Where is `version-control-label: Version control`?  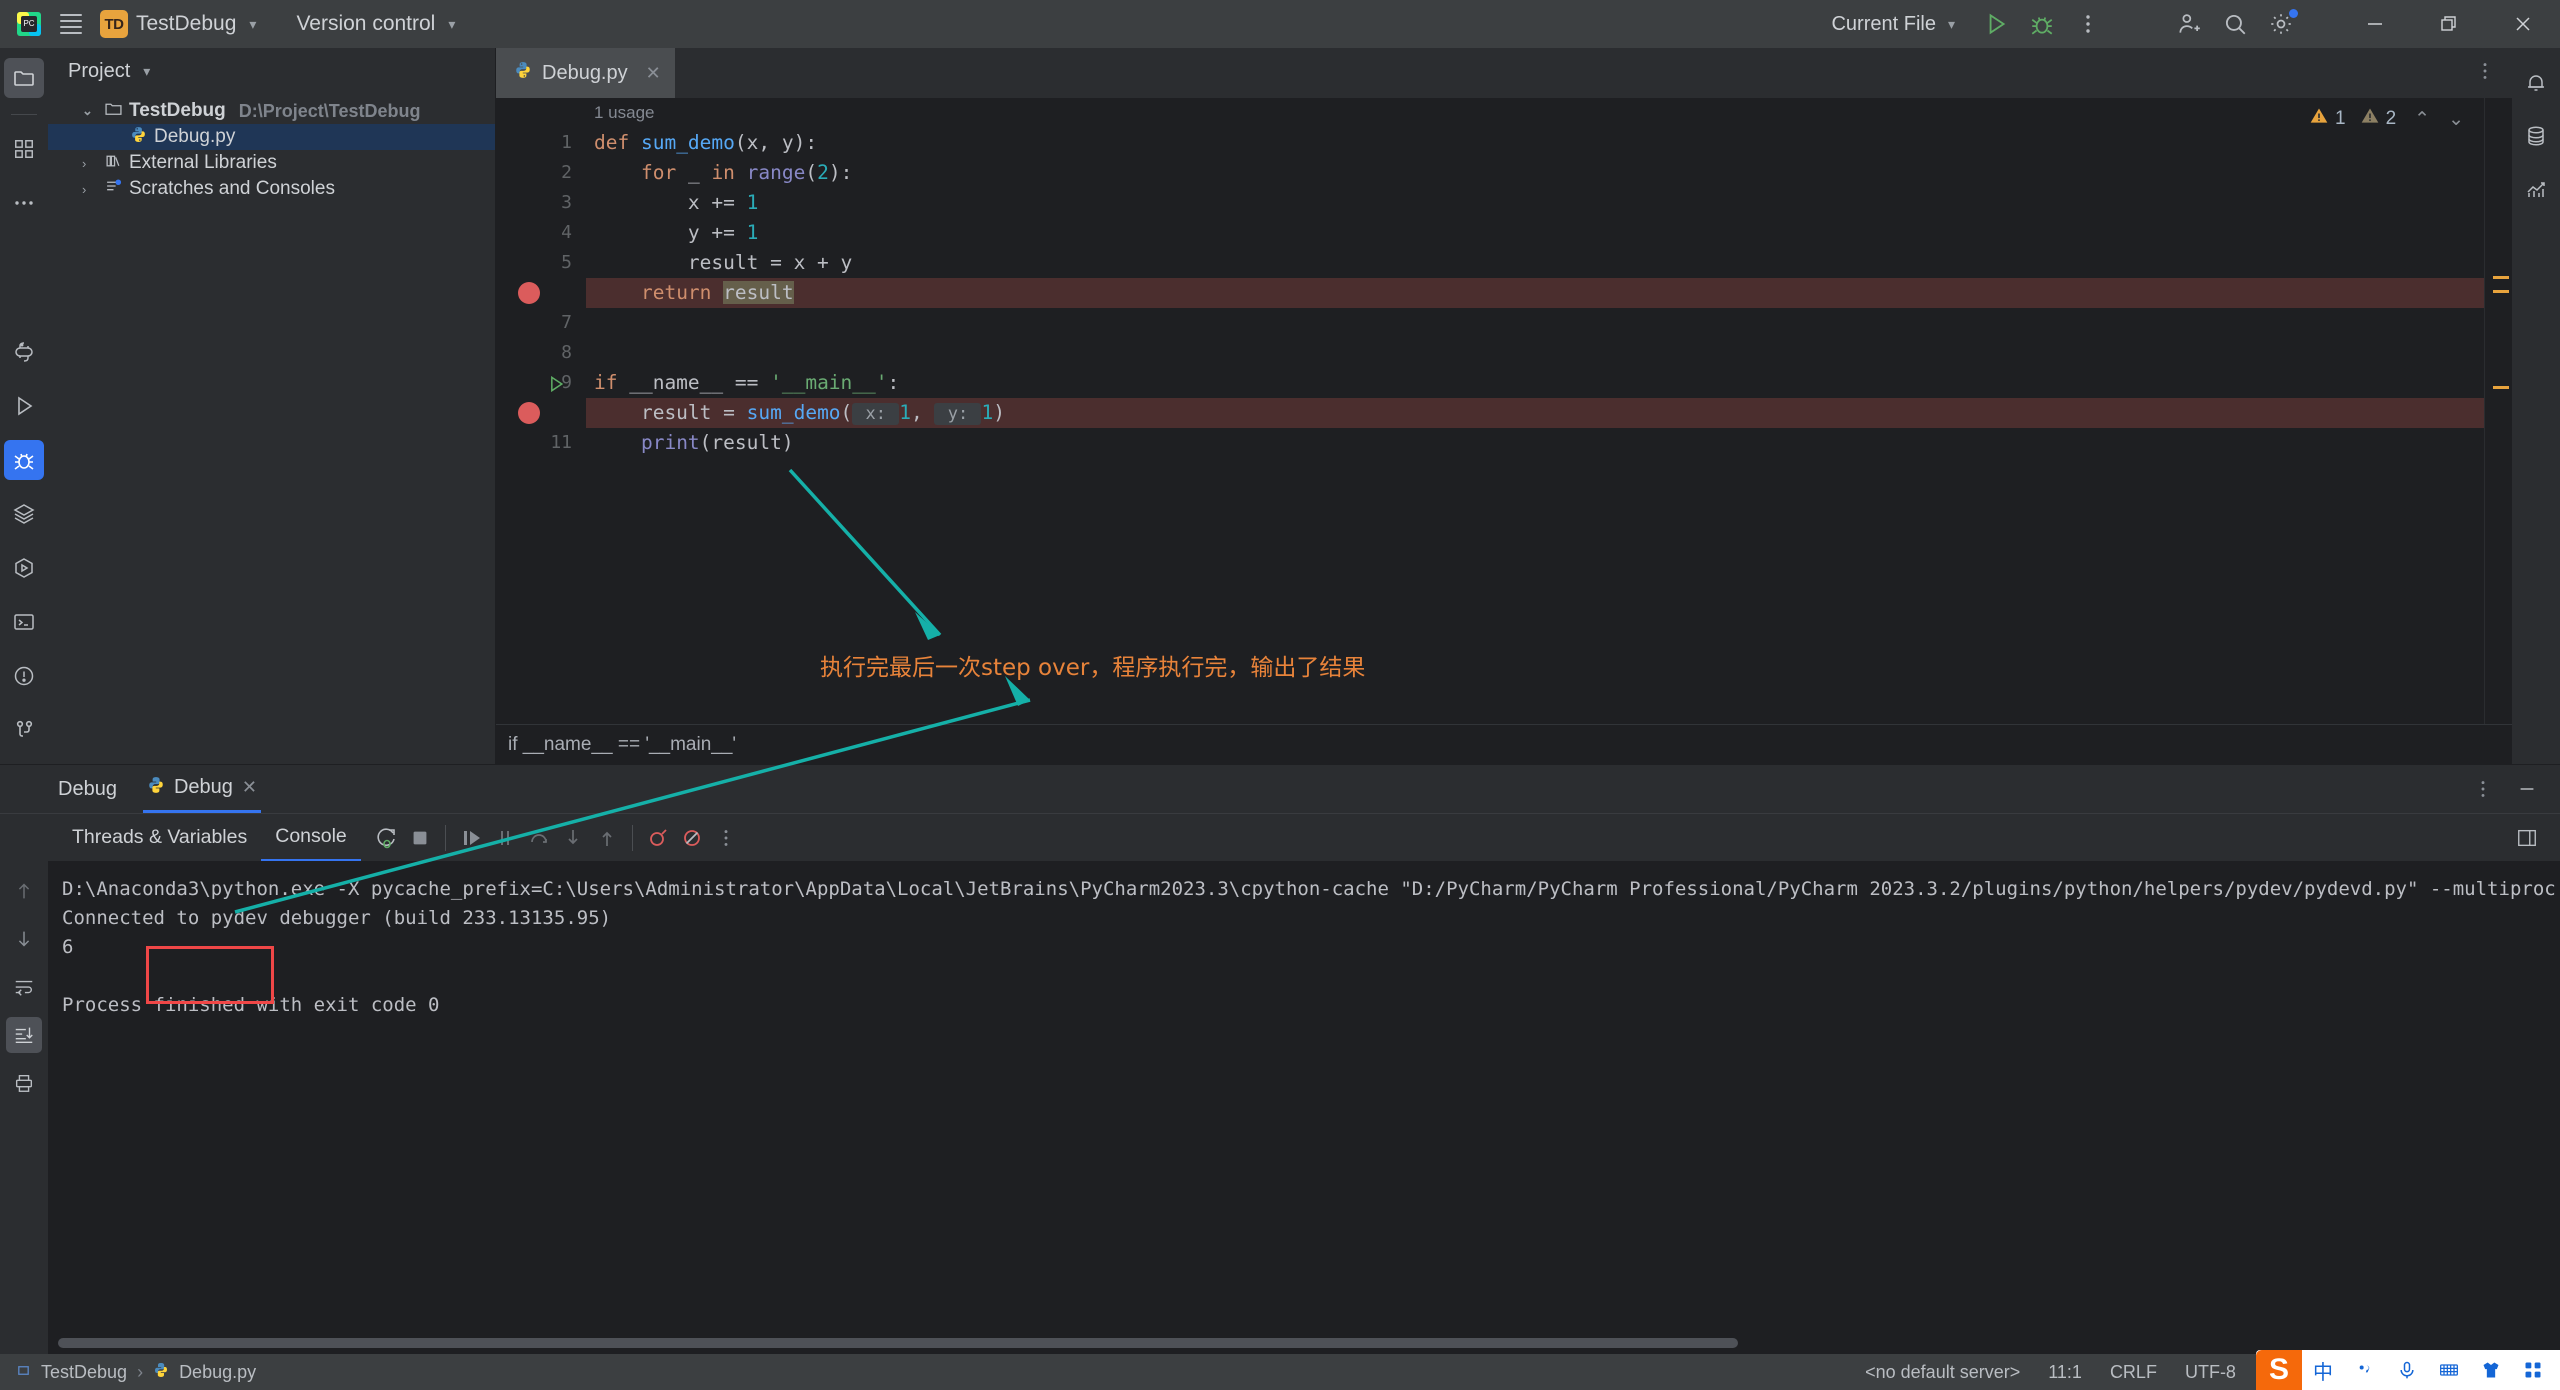
version-control-label: Version control is located at coordinates (366, 23).